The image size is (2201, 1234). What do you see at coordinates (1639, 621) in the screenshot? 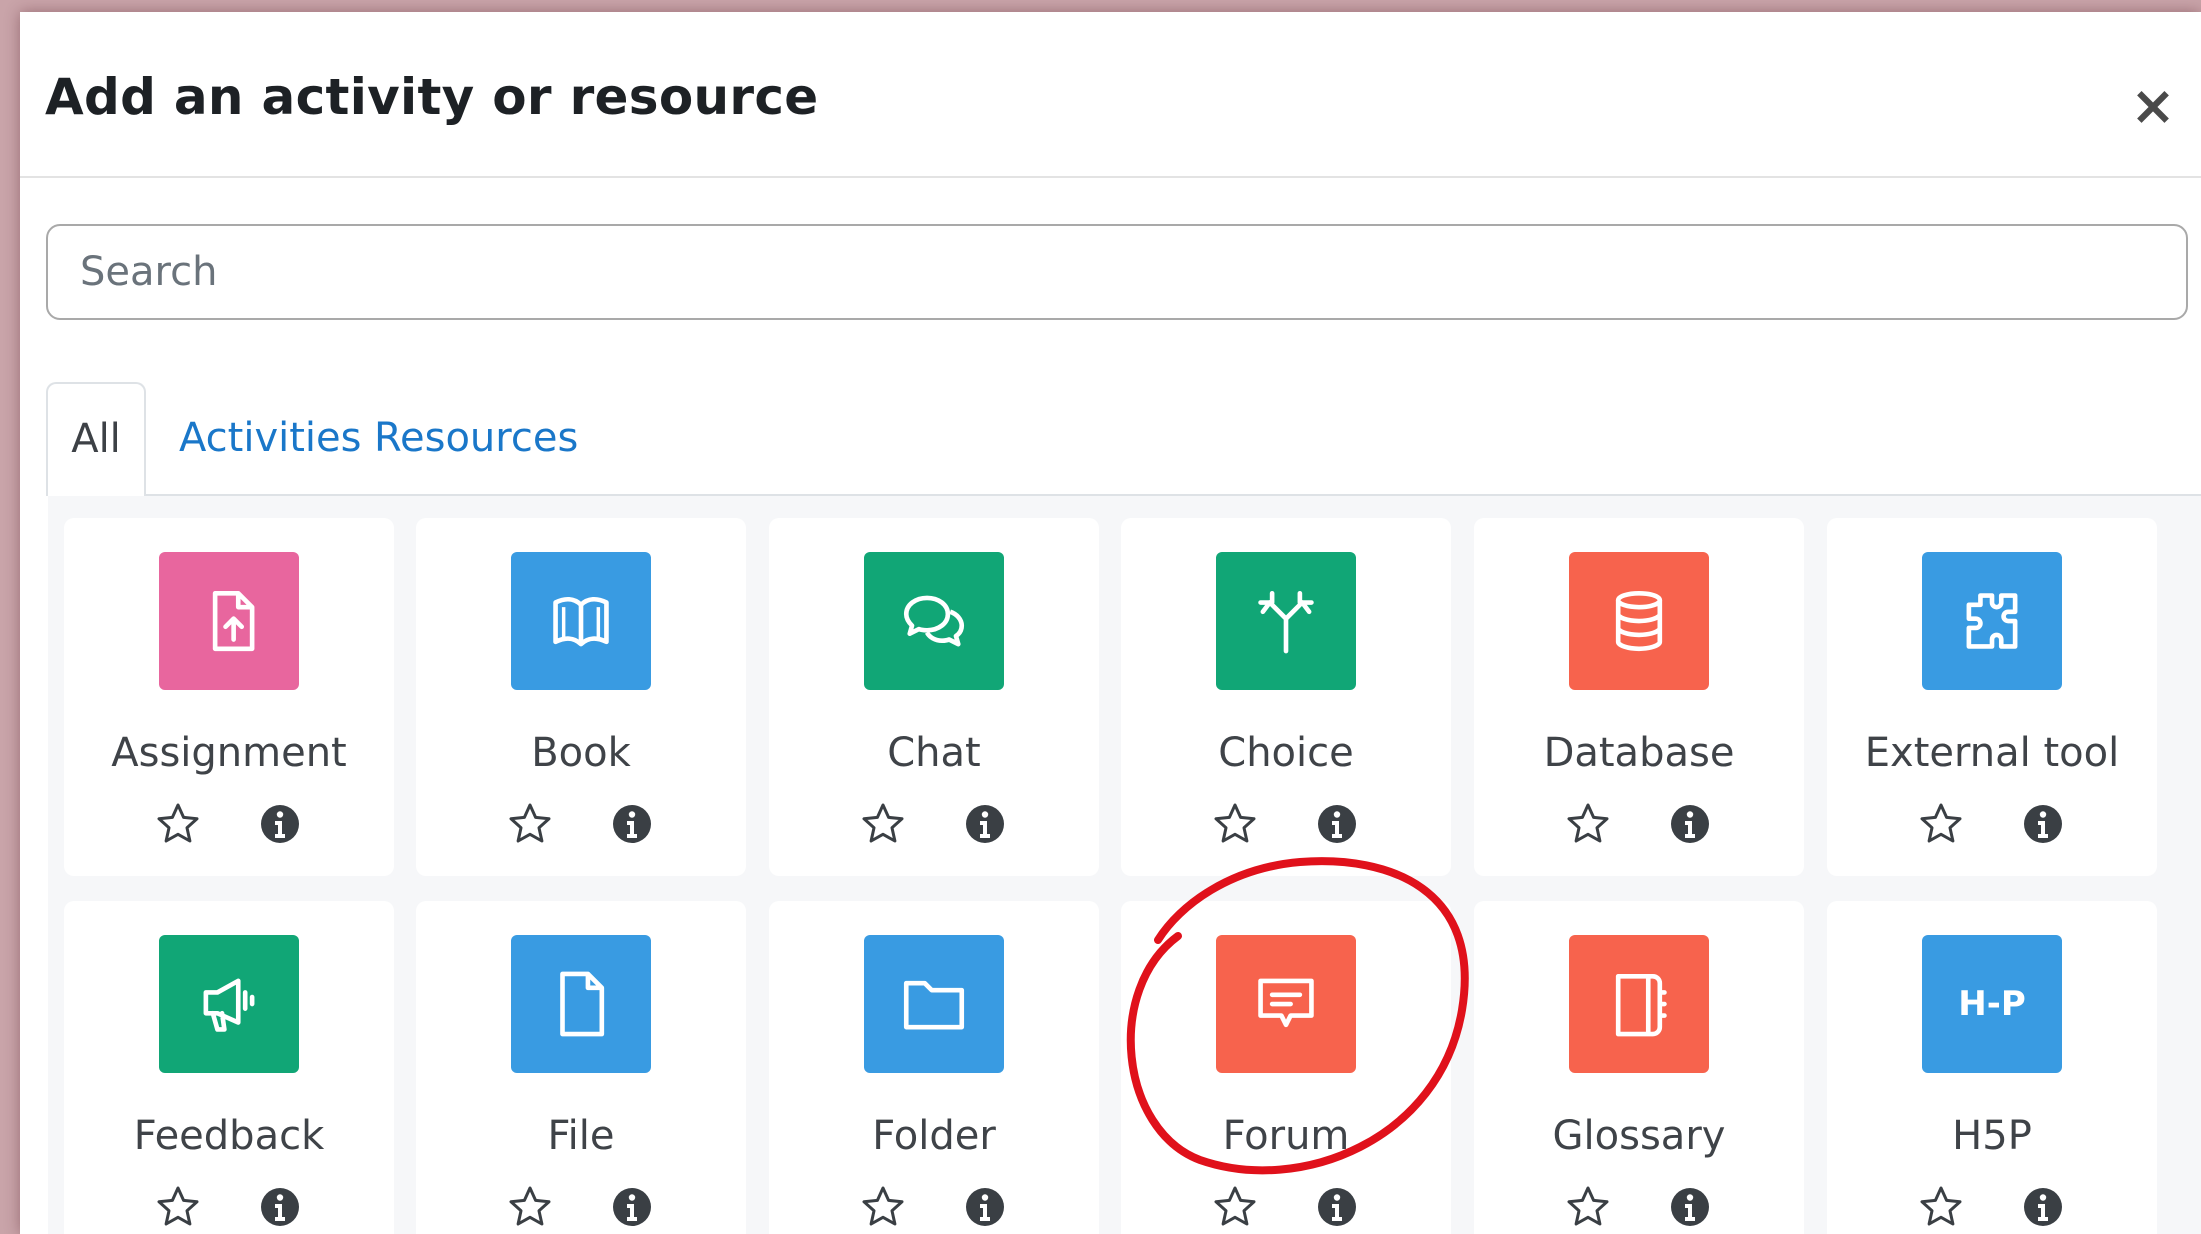
I see `database-icon` at bounding box center [1639, 621].